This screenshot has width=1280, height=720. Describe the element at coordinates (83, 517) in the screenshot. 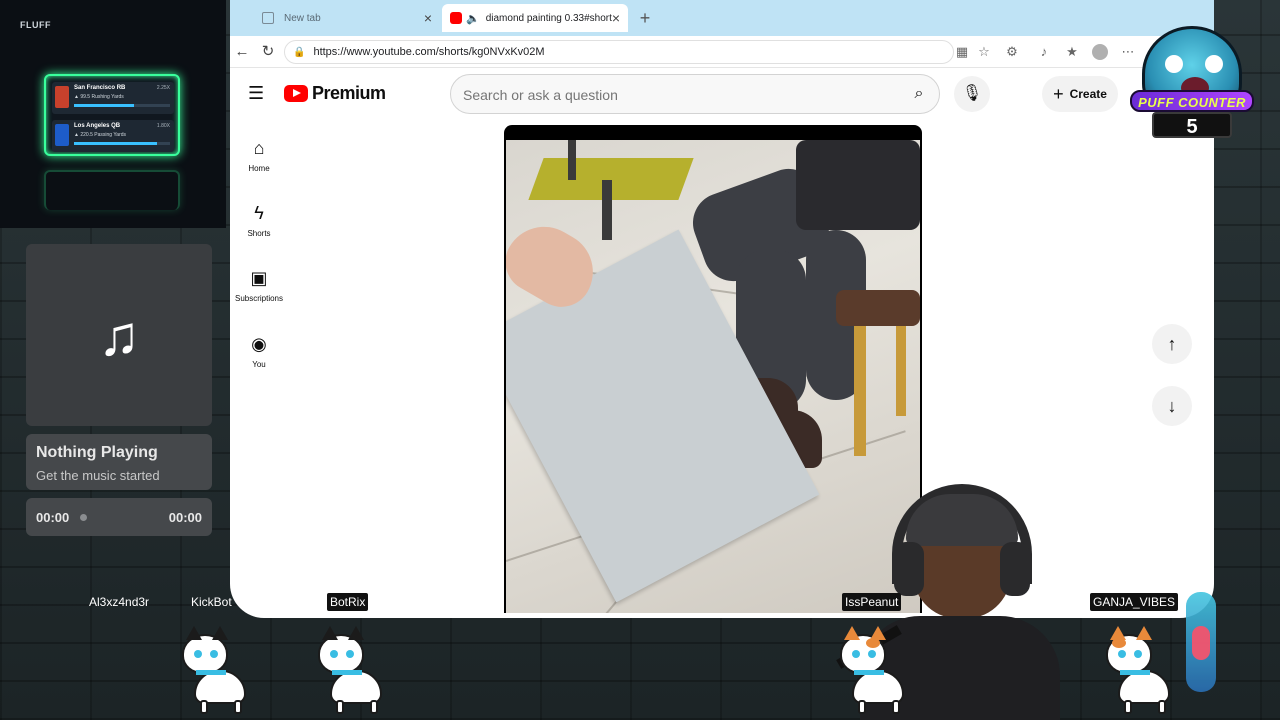

I see `progress-dot-icon` at that location.